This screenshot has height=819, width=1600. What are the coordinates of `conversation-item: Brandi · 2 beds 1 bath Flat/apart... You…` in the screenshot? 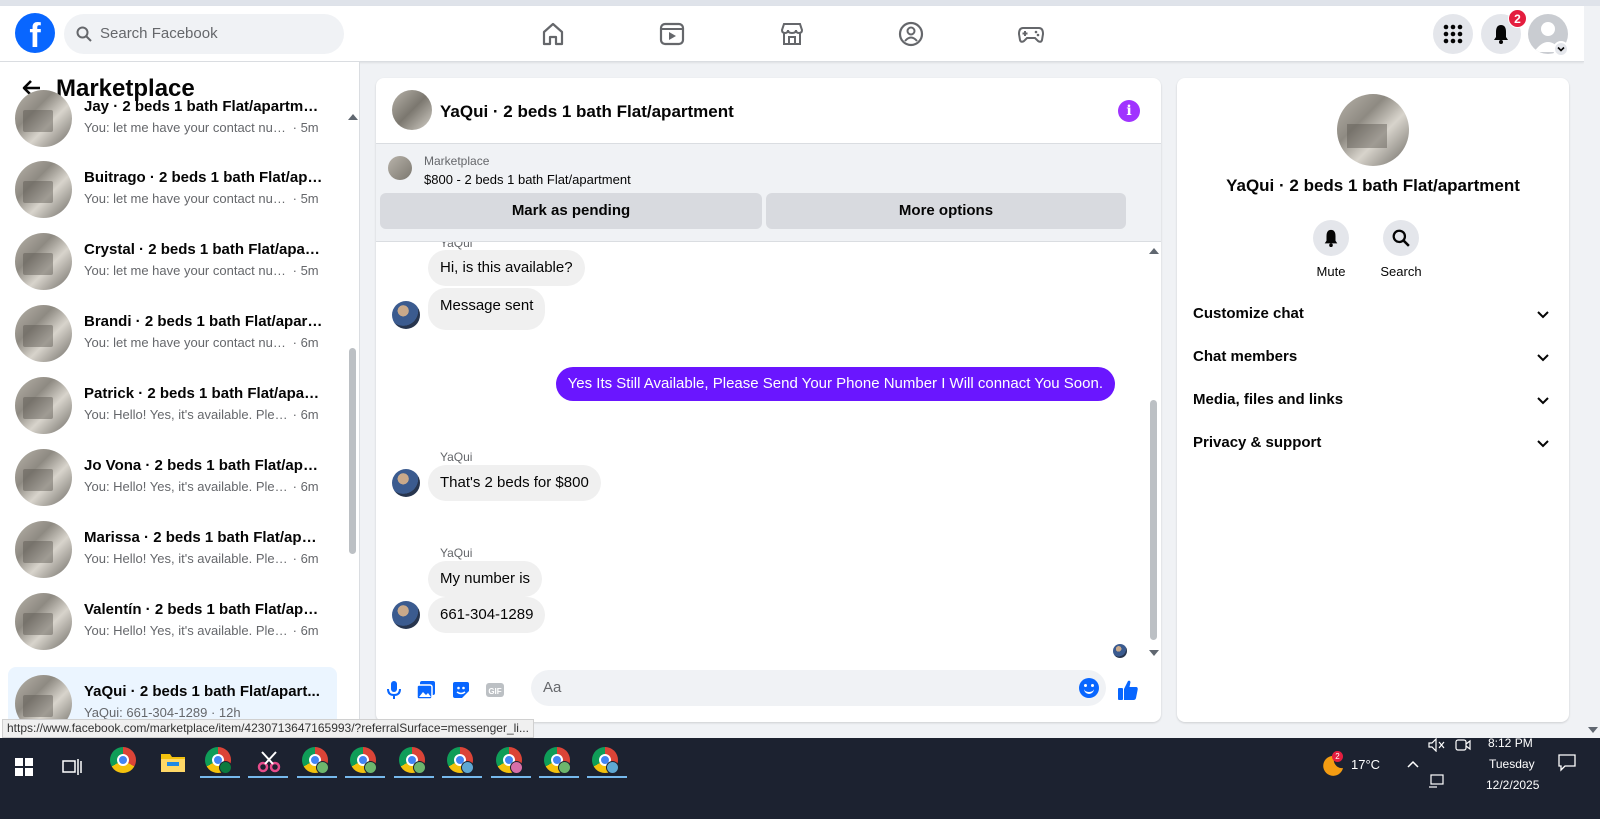 It's located at (172, 333).